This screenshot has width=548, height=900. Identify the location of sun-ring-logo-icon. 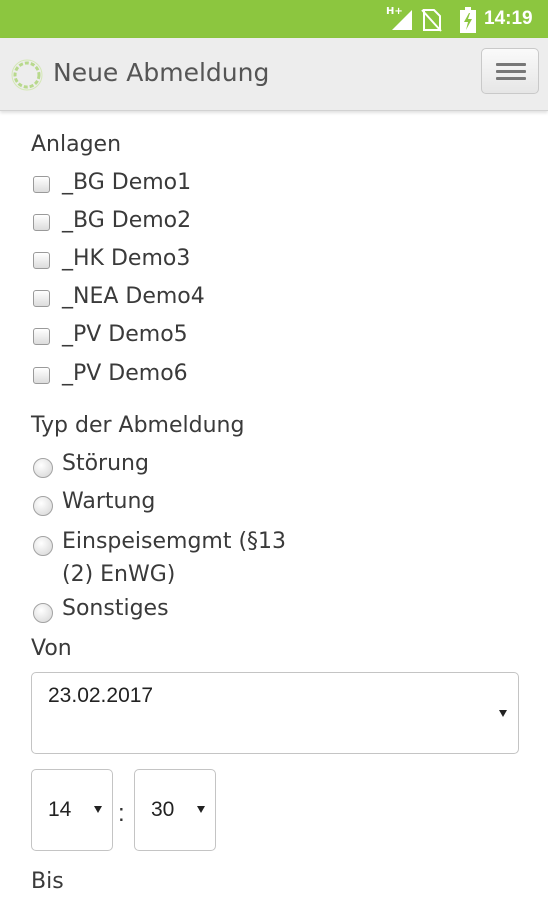
(27, 75).